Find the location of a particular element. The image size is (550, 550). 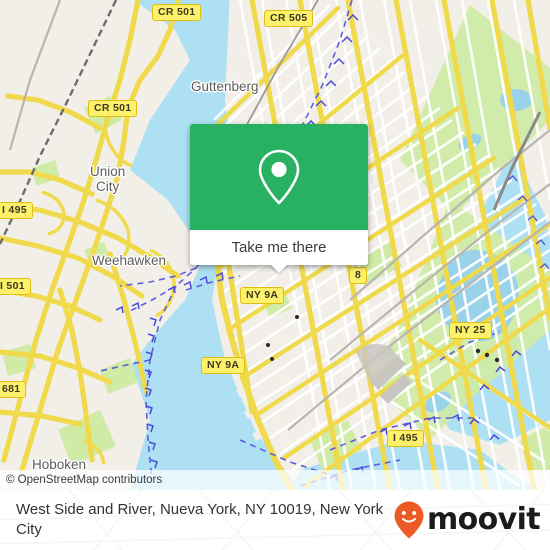

road-shield-i501: I 501 is located at coordinates (15, 286).